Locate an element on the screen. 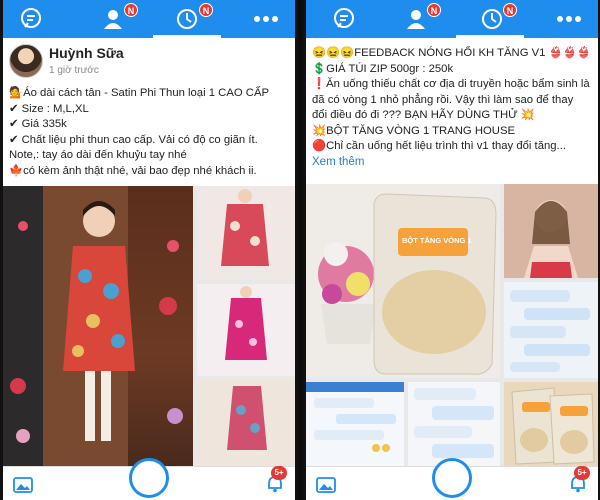  post-line: 😖😖😖FEEDBACK NÓNG HỔI KH TĂNG V1 👙👙👙 is located at coordinates (451, 53).